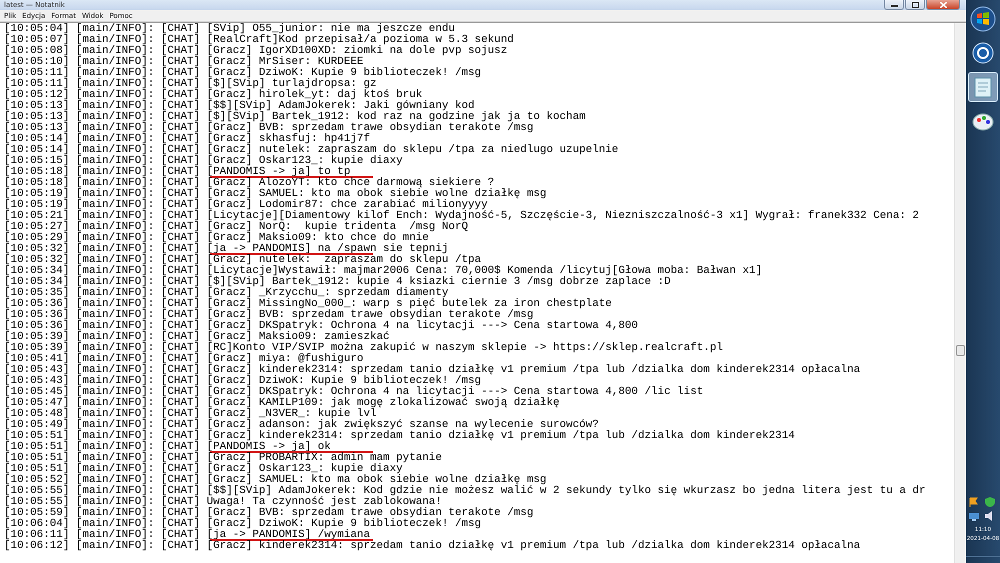 This screenshot has width=1000, height=563. I want to click on log-line: [10:05:36] [main/INFO]: [CHAT] [Gracz] DKSpatryk: Ochrona 4 na licytacji ---> Cena startowa 4,800, so click(321, 326).